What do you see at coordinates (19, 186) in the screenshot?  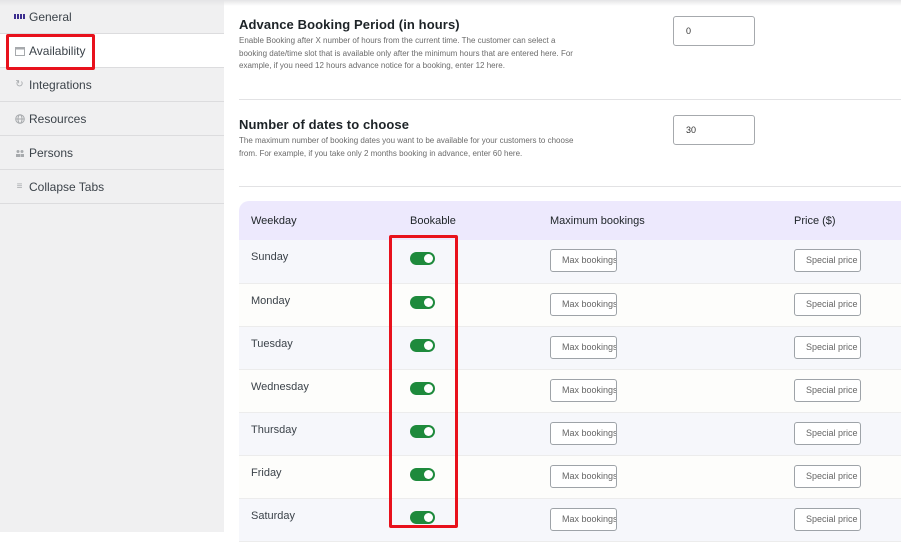 I see `list-icon: ≡` at bounding box center [19, 186].